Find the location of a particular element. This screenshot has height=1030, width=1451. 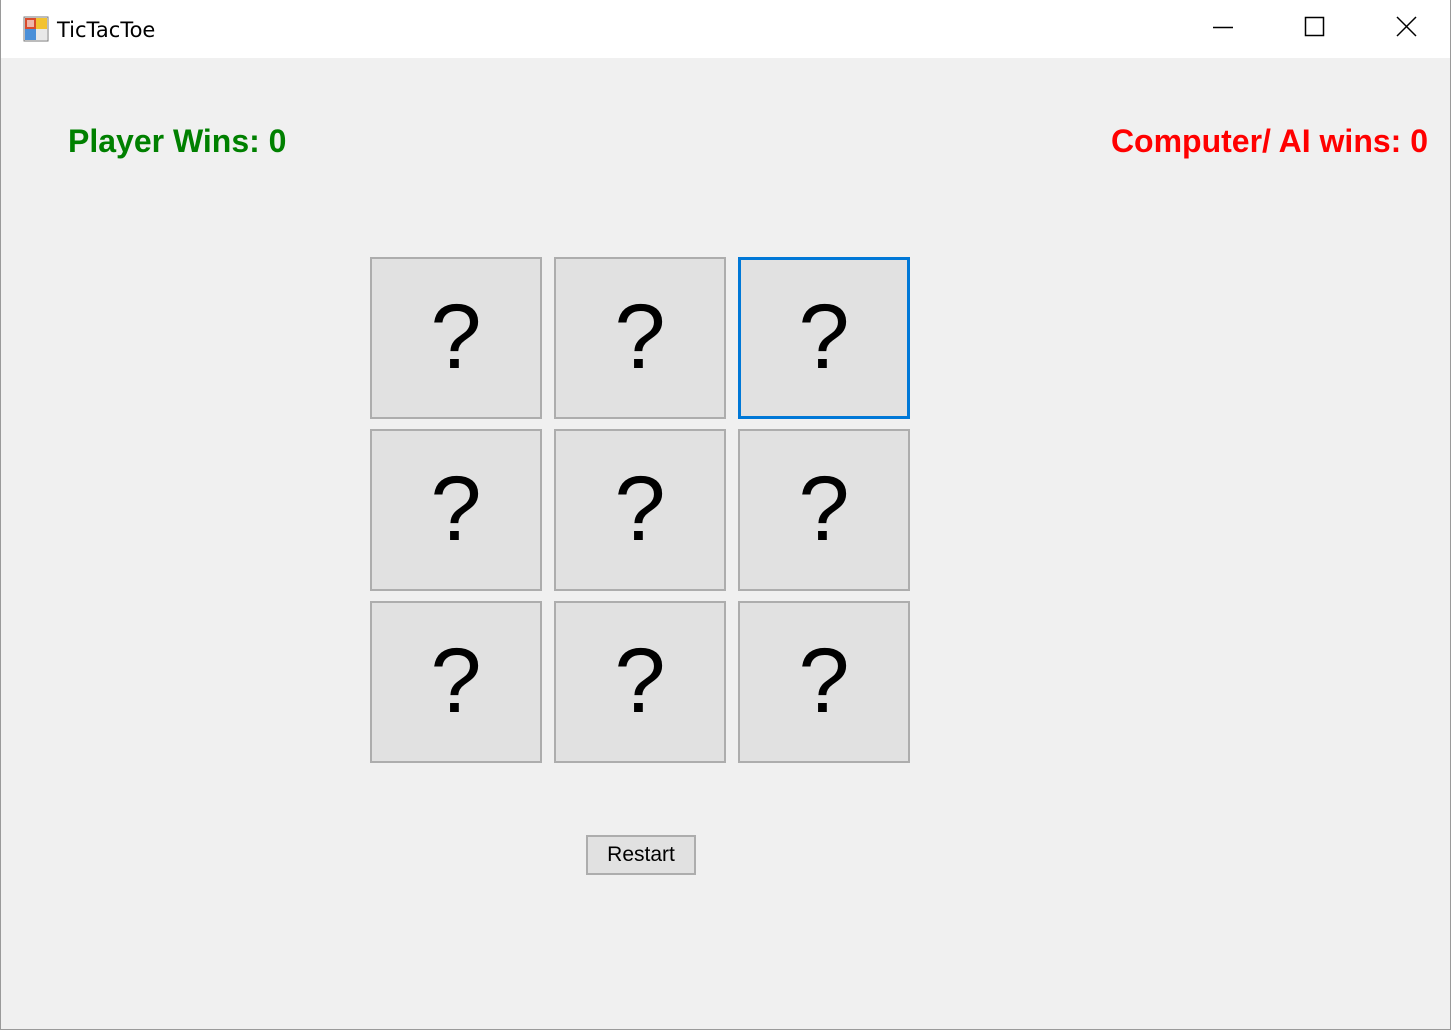

player-wins-label: Player Wins: 0 is located at coordinates (177, 141).